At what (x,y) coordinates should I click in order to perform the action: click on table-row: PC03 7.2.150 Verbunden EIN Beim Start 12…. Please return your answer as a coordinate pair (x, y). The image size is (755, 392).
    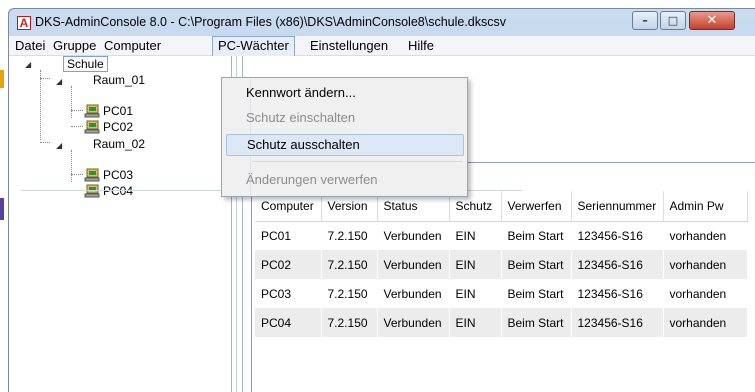
    Looking at the image, I should click on (501, 293).